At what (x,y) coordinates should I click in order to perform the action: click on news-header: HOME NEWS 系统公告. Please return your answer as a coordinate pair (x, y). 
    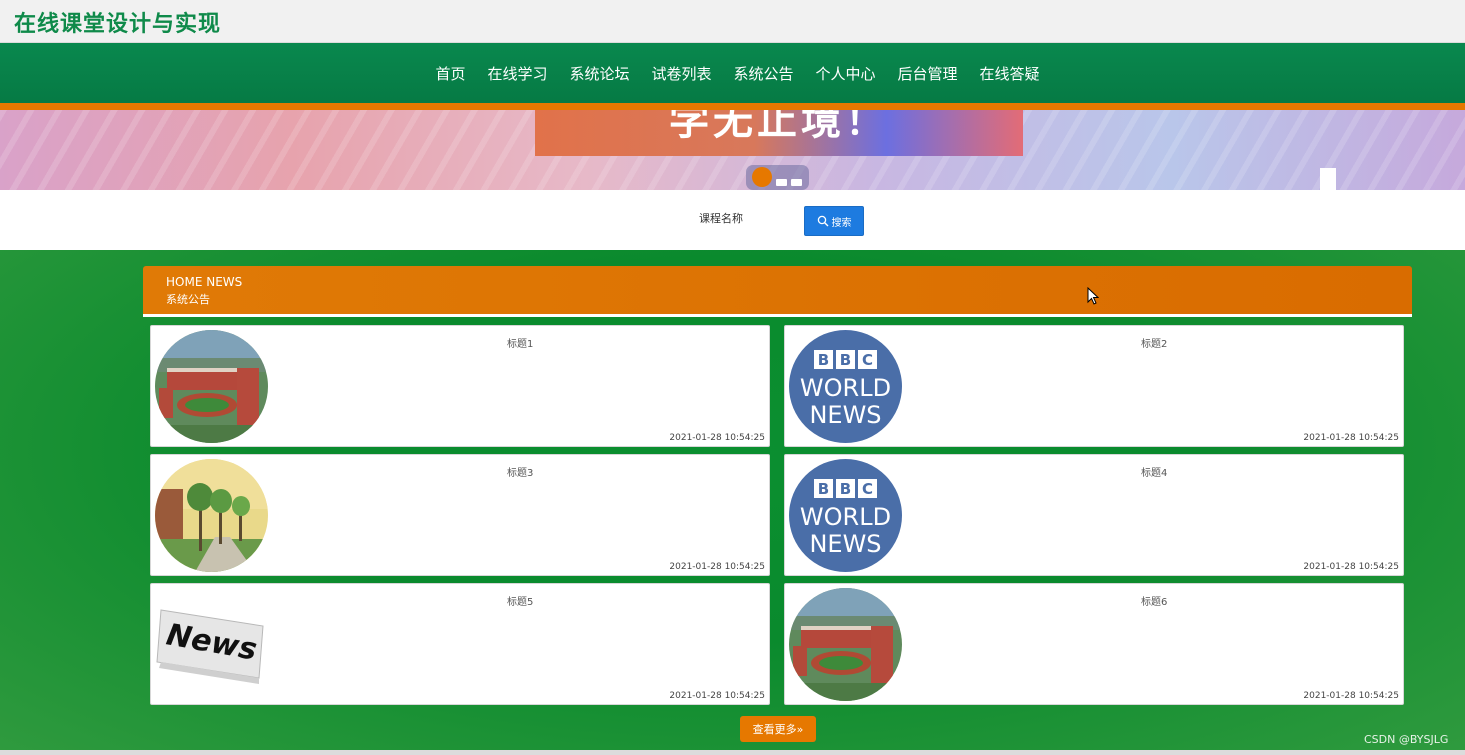
    Looking at the image, I should click on (777, 290).